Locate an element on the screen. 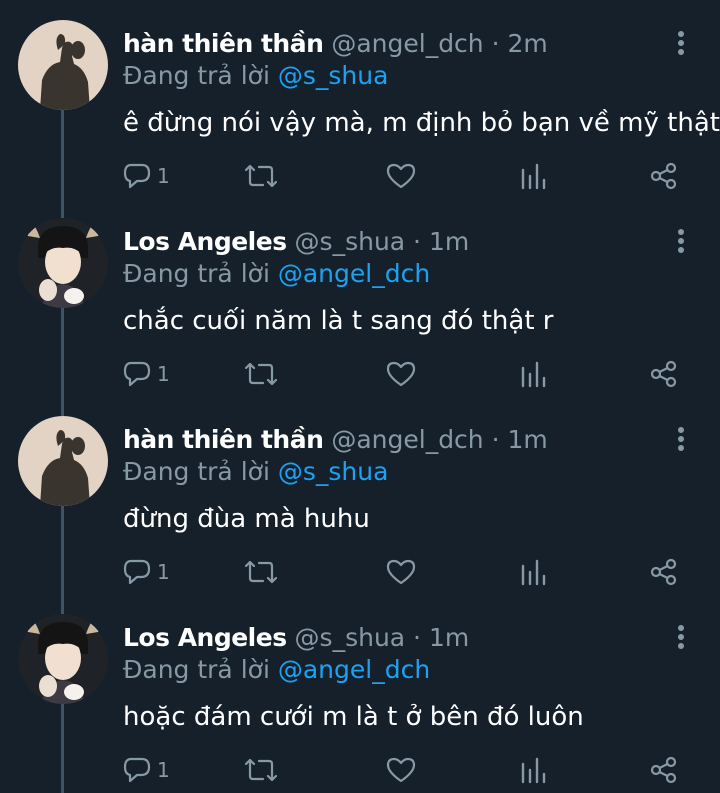 Image resolution: width=720 pixels, height=793 pixels. tweet-header: hàn thiên thần @angel_dch · 2m is located at coordinates (335, 44).